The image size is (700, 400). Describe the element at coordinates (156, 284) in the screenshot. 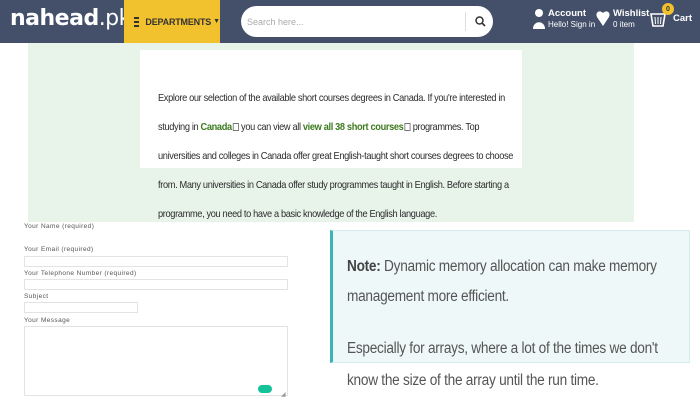

I see `phone-field` at that location.